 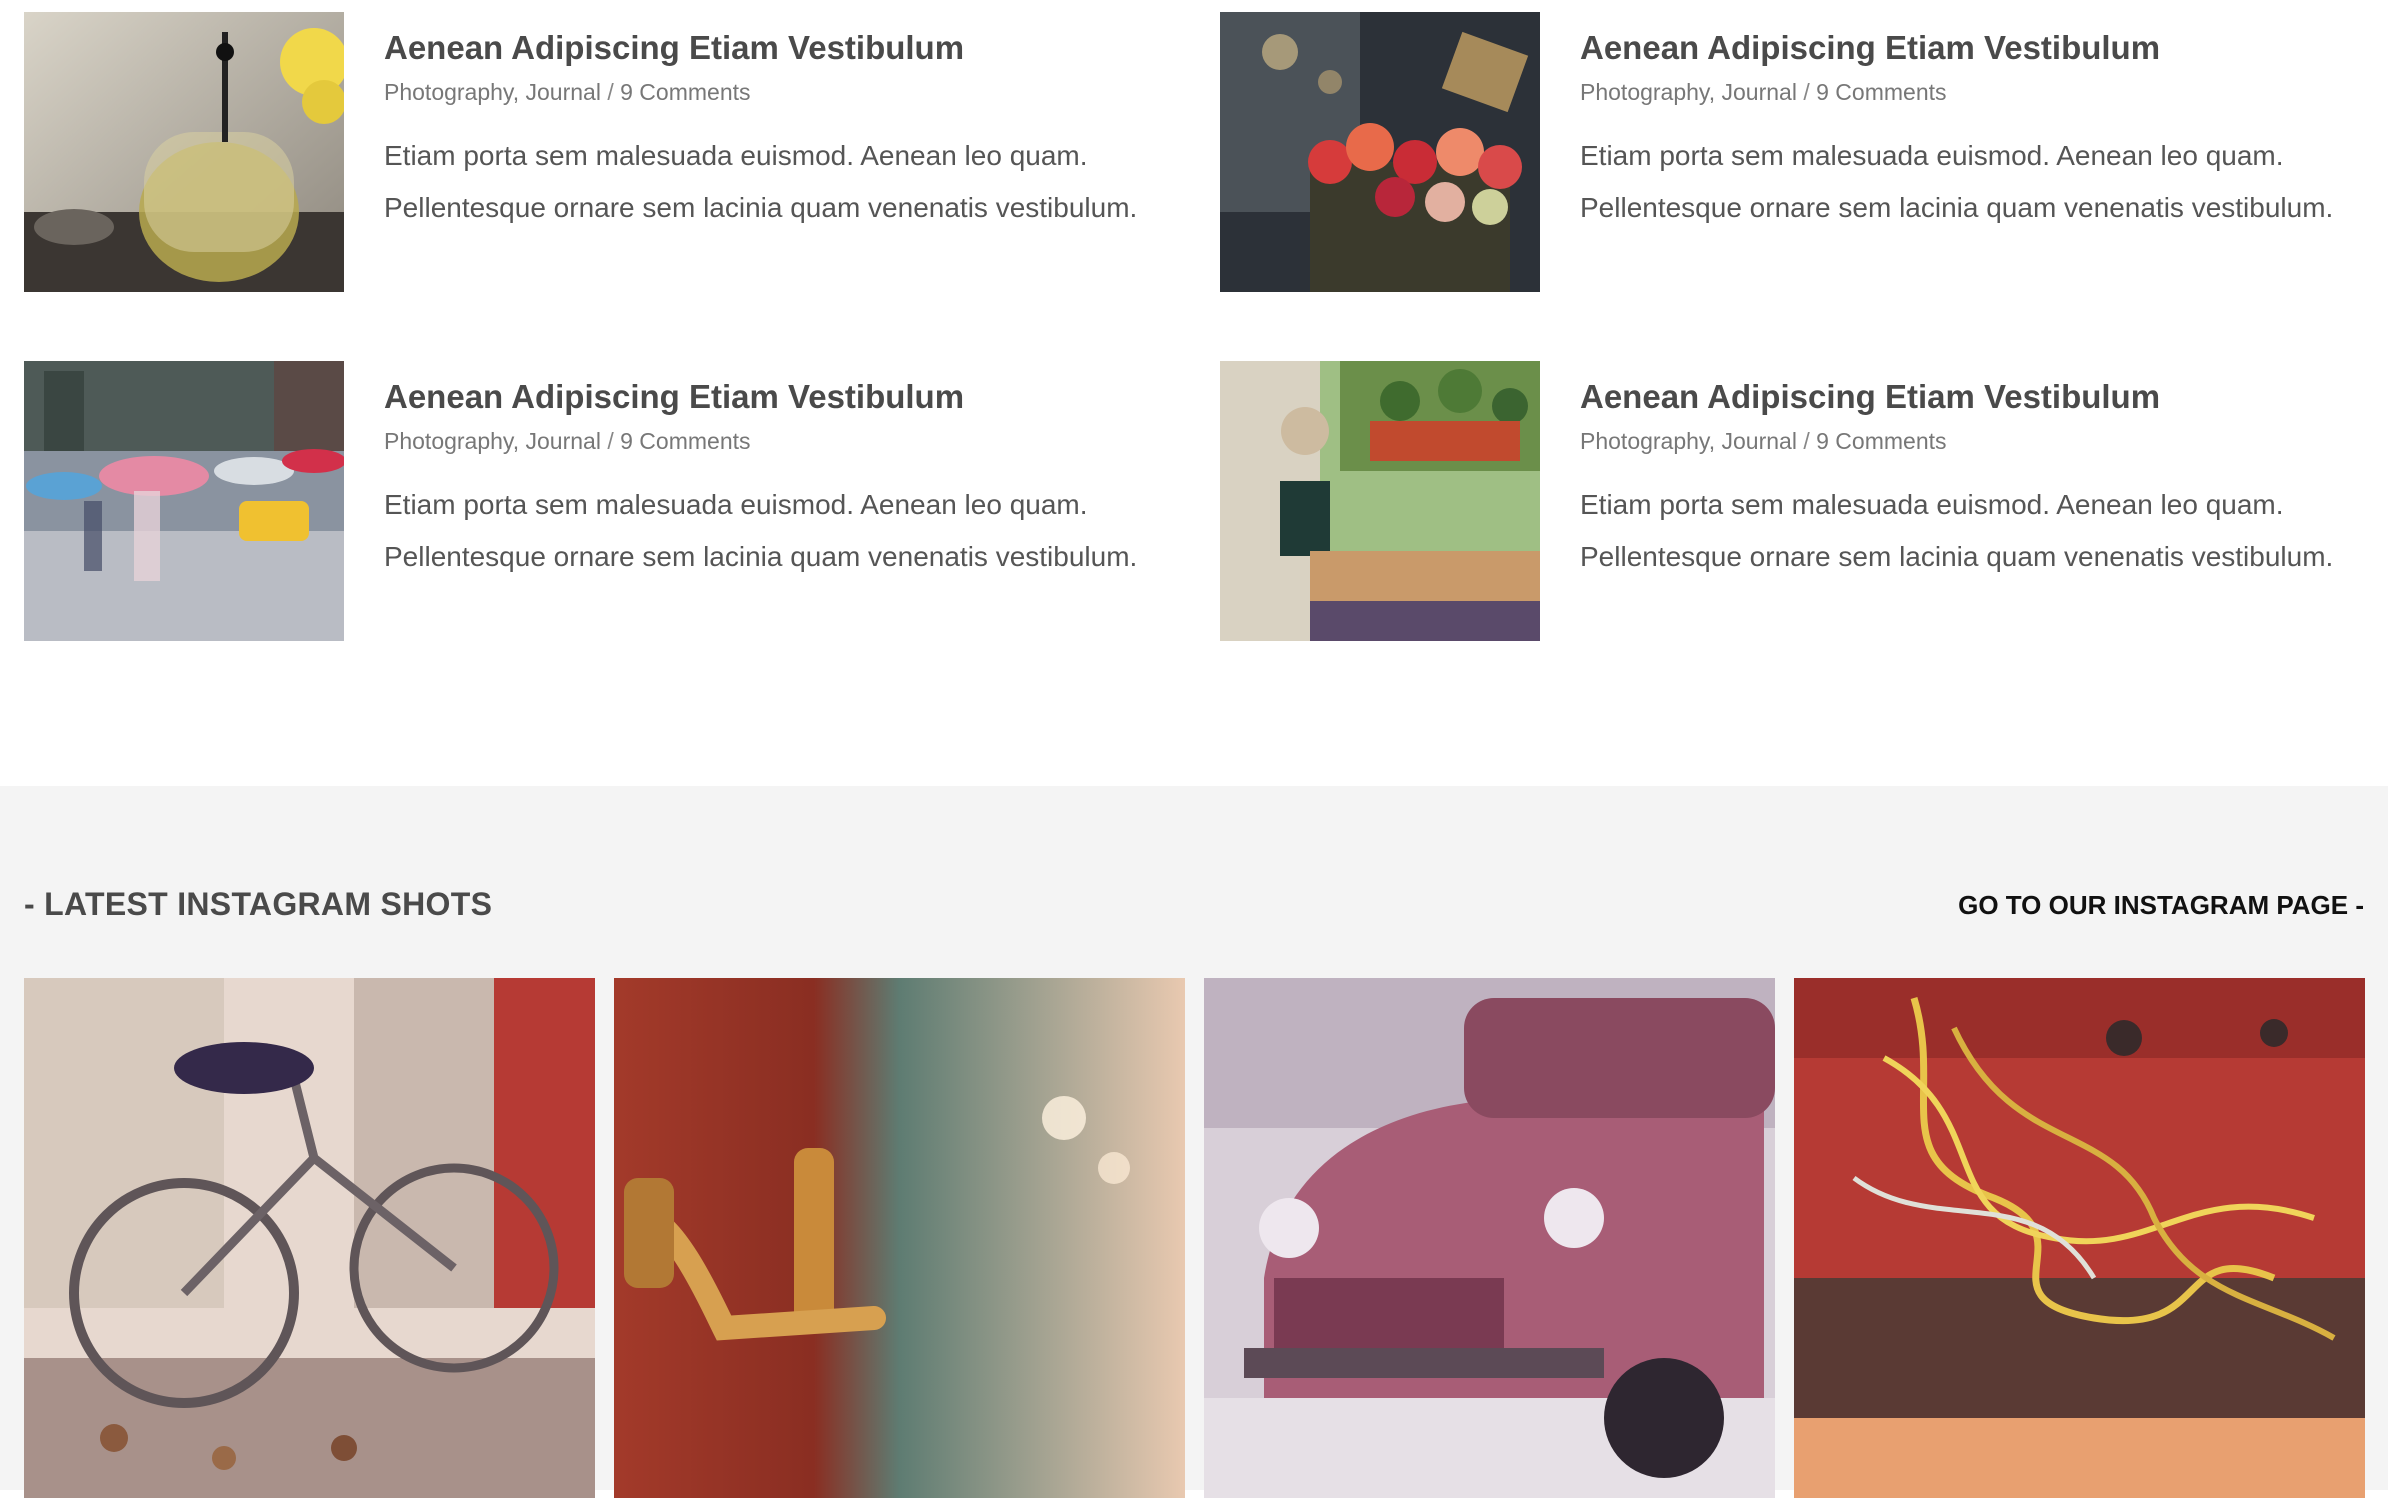 I want to click on teapot-photo, so click(x=184, y=152).